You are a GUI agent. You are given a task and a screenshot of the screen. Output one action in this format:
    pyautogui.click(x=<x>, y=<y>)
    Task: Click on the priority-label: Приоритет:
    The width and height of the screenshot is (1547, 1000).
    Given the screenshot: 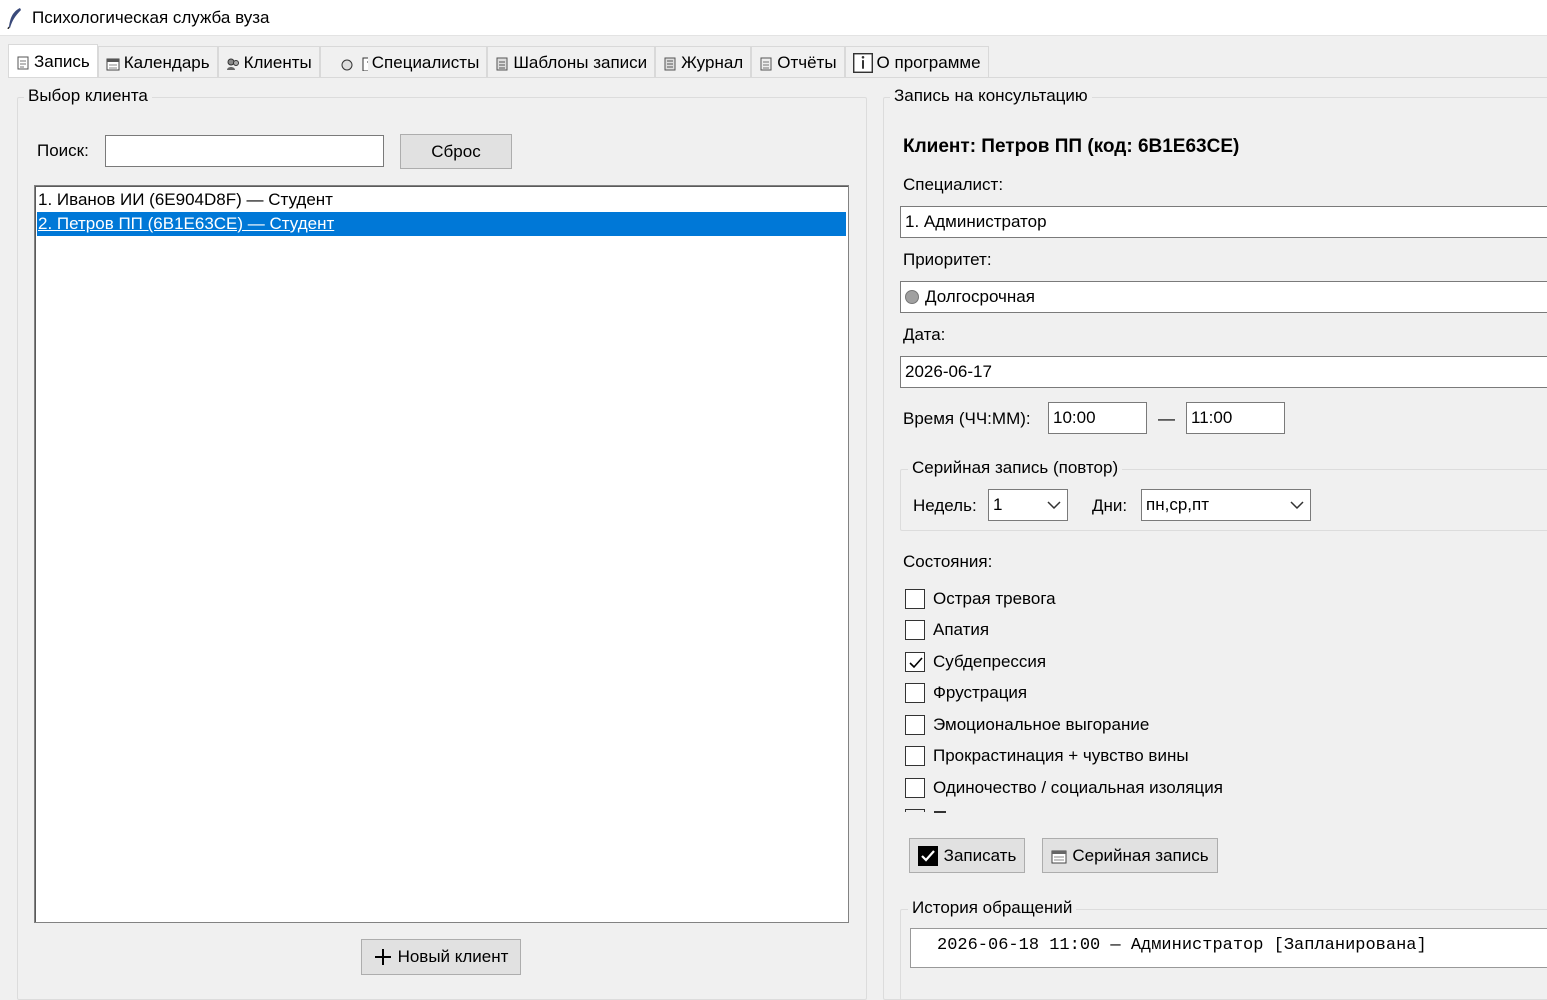 What is the action you would take?
    pyautogui.click(x=947, y=259)
    